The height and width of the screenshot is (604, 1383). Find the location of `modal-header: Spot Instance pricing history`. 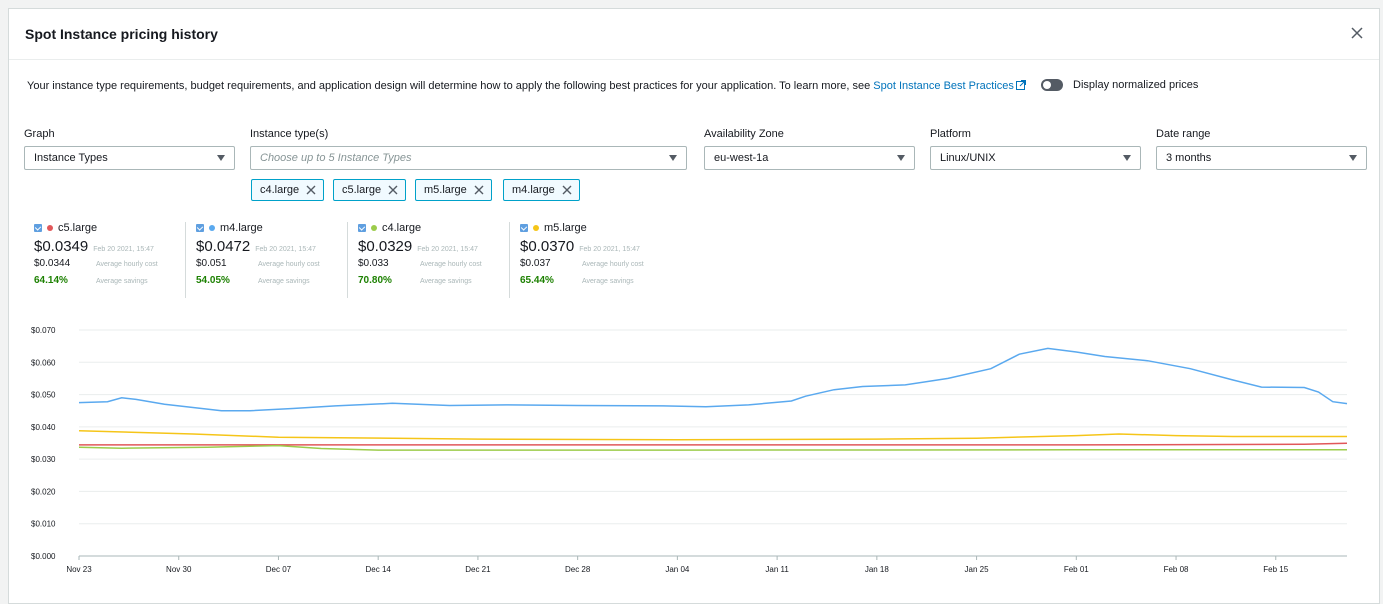

modal-header: Spot Instance pricing history is located at coordinates (694, 34).